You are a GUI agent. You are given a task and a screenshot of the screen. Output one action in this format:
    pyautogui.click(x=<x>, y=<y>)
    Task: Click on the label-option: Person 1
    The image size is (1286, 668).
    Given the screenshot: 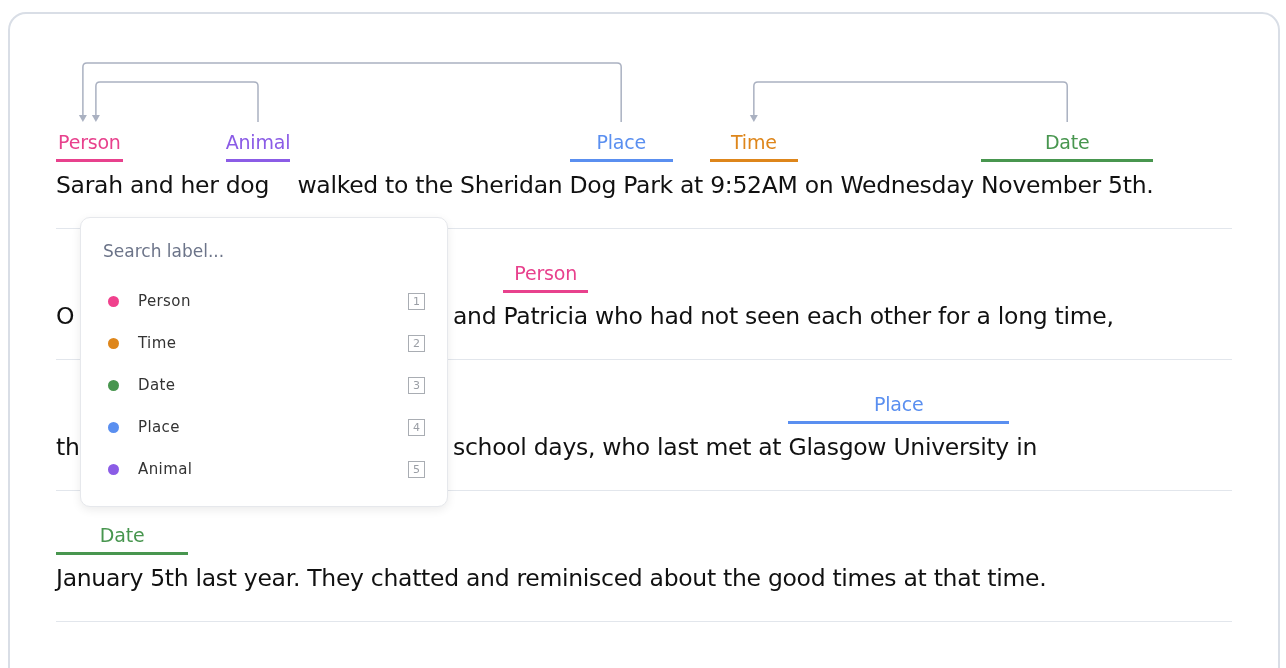 What is the action you would take?
    pyautogui.click(x=264, y=301)
    